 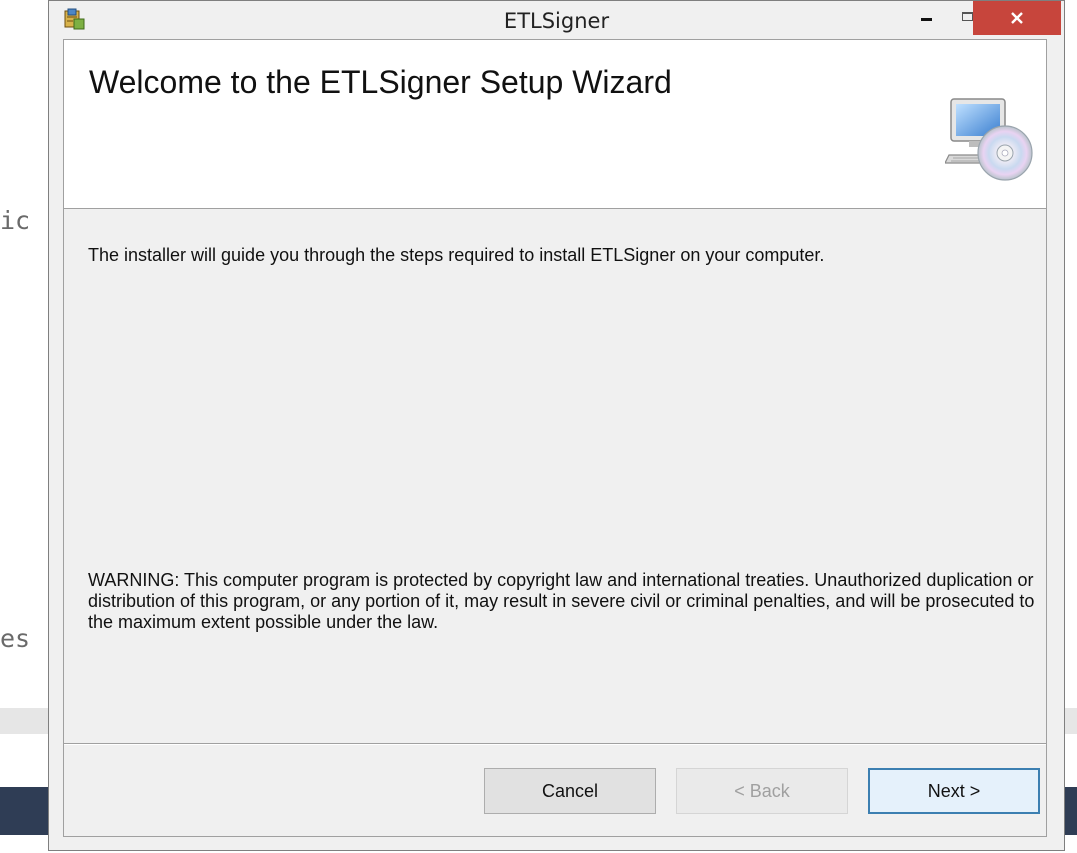 I want to click on maximize-icon, so click(x=967, y=16).